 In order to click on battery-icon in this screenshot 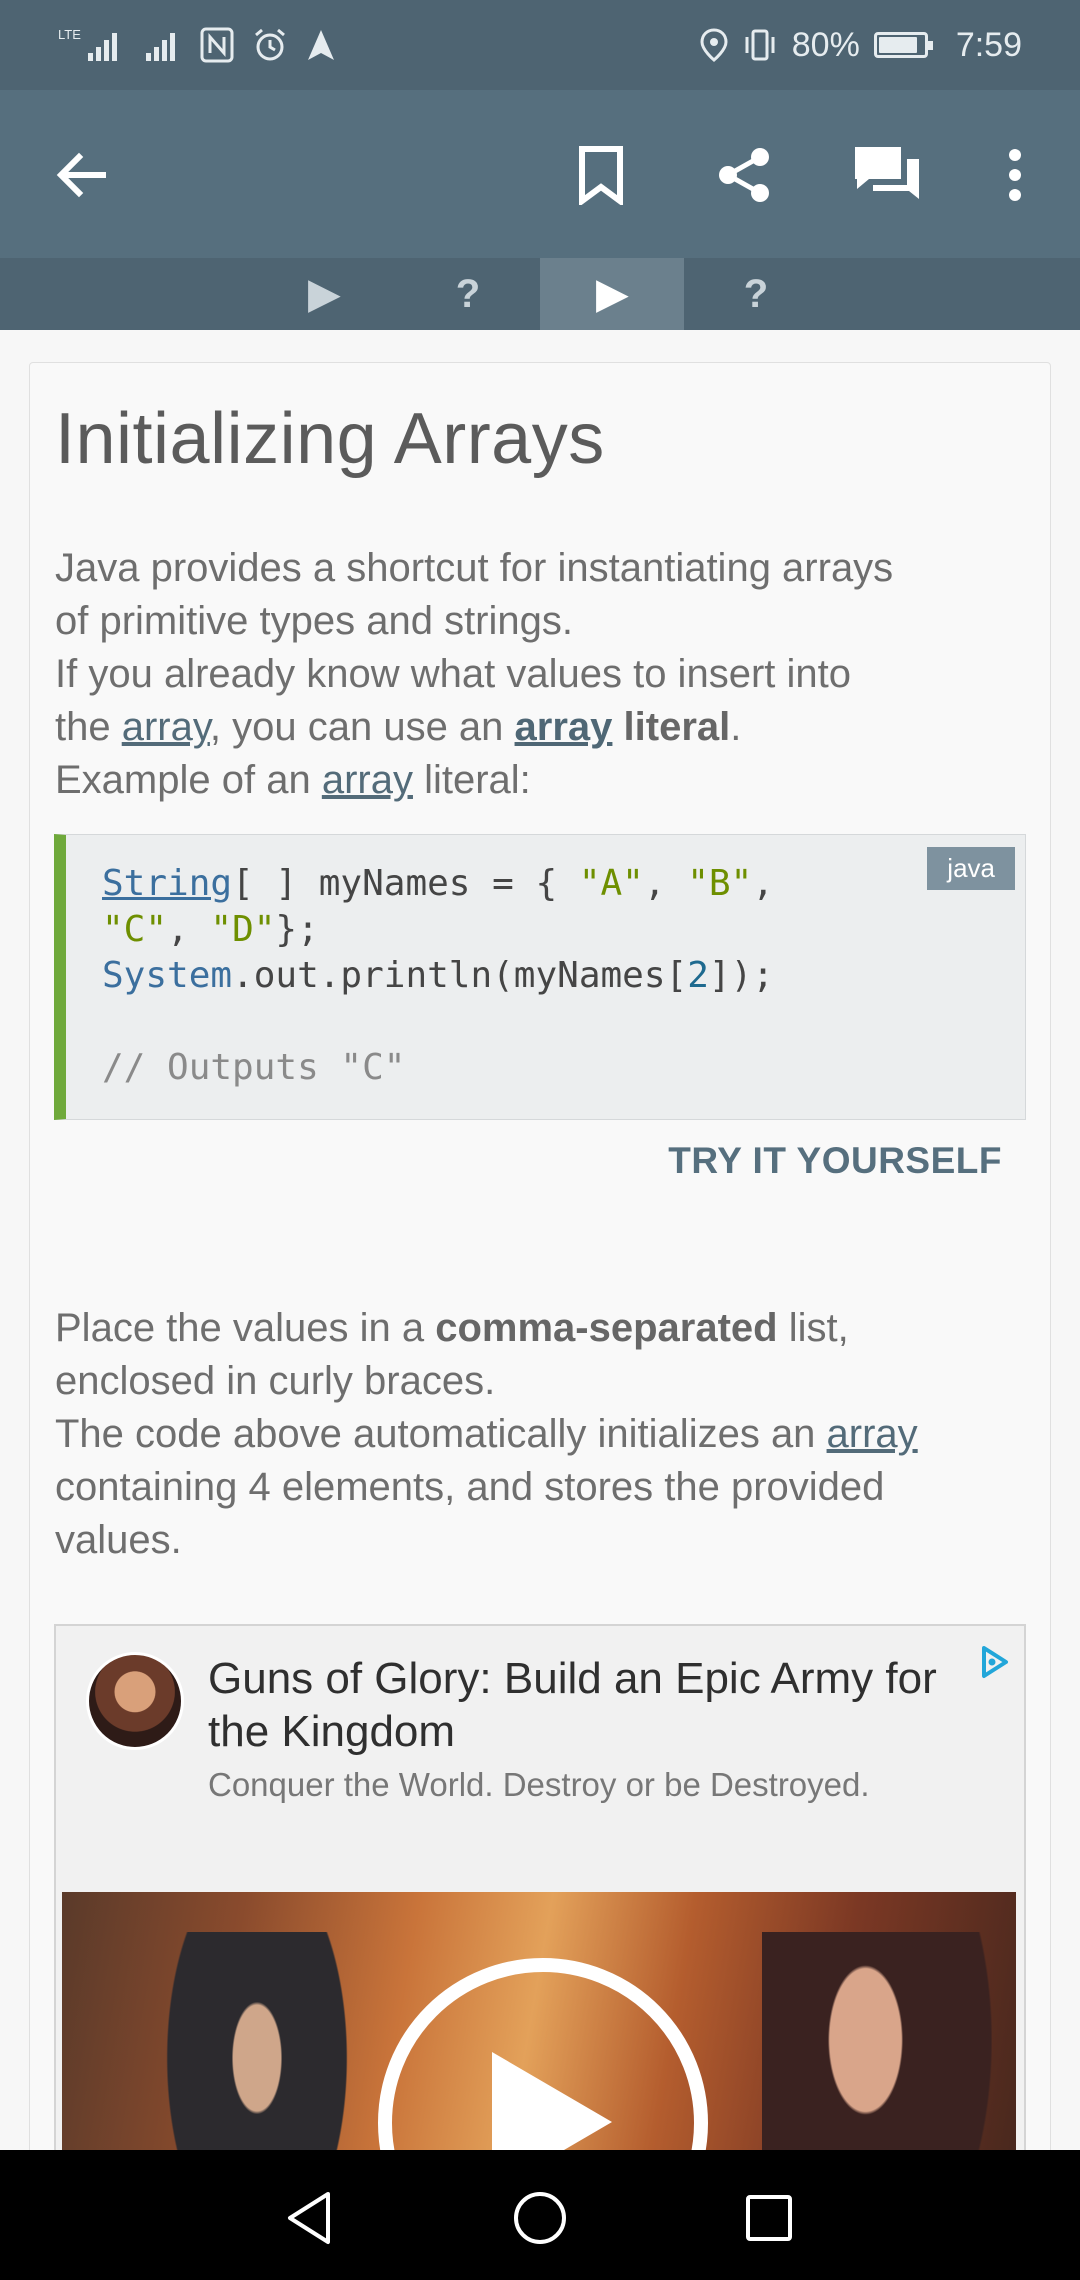, I will do `click(903, 45)`.